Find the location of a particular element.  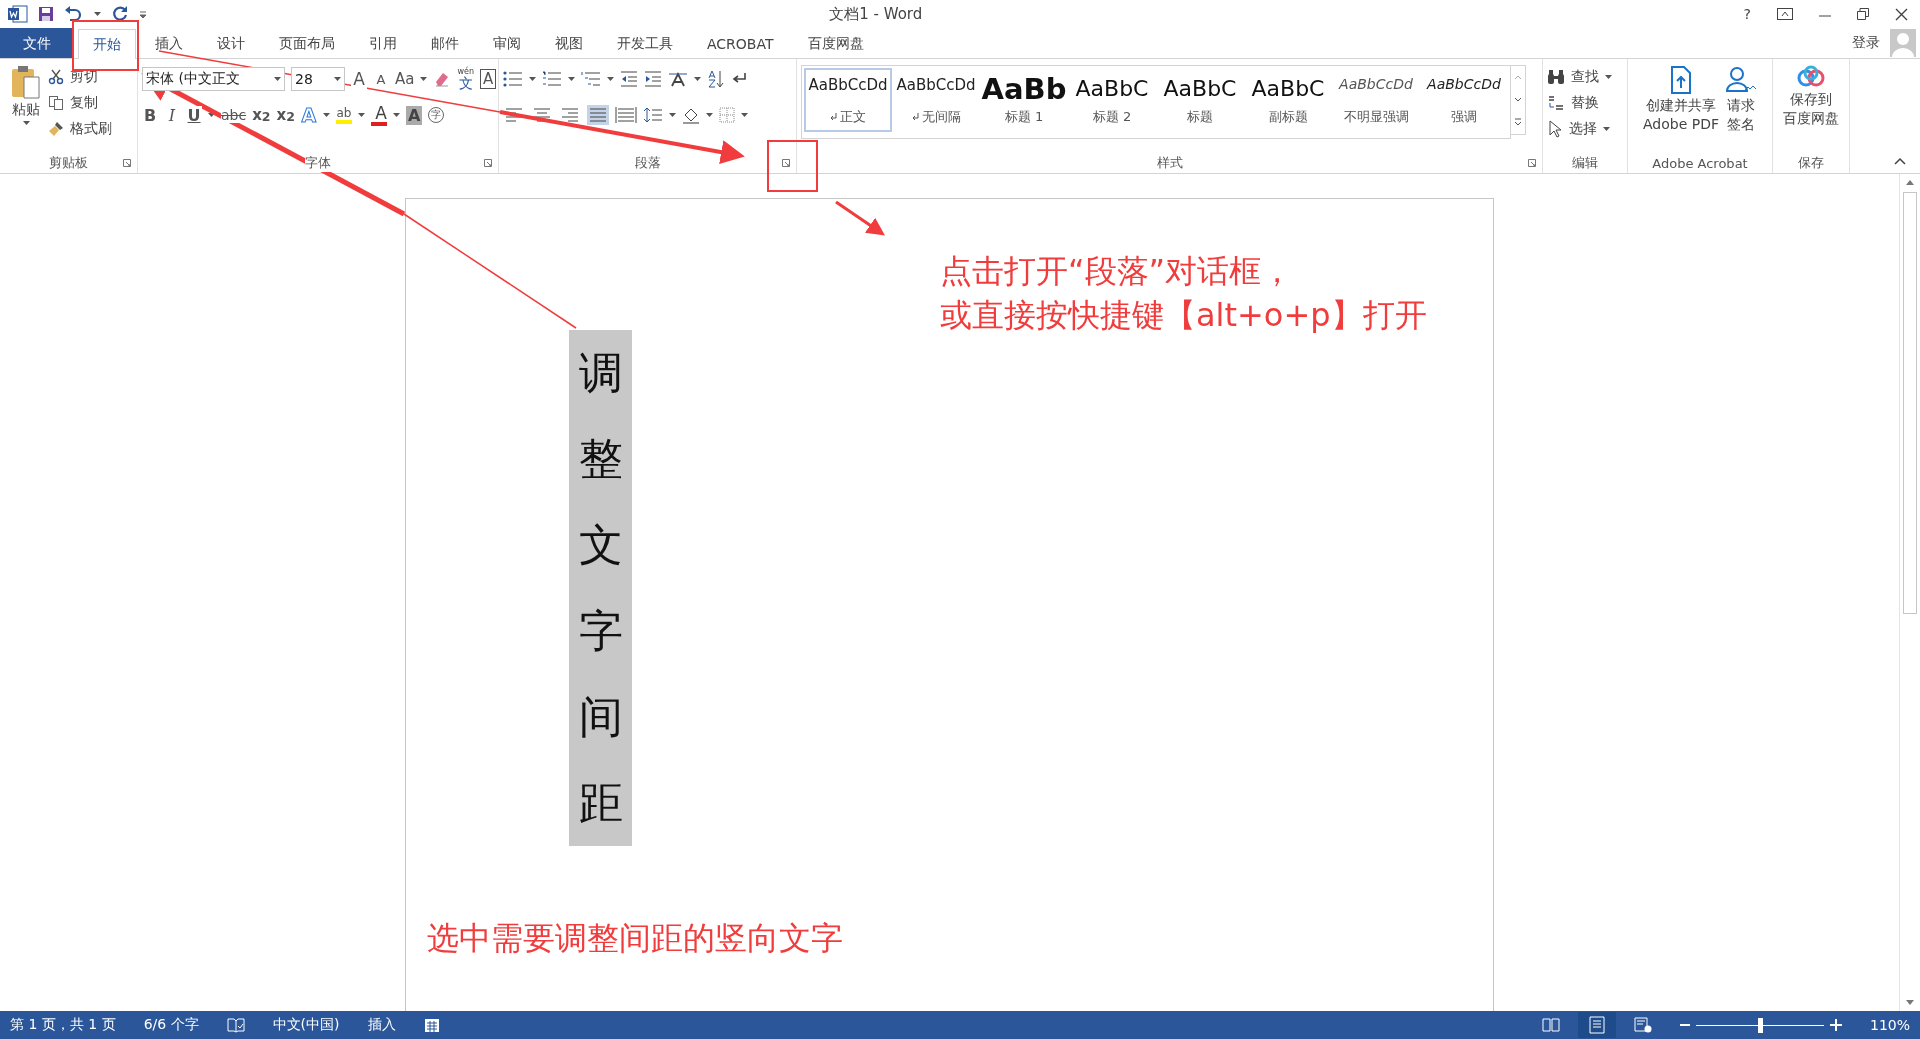

numbering-icon is located at coordinates (552, 79).